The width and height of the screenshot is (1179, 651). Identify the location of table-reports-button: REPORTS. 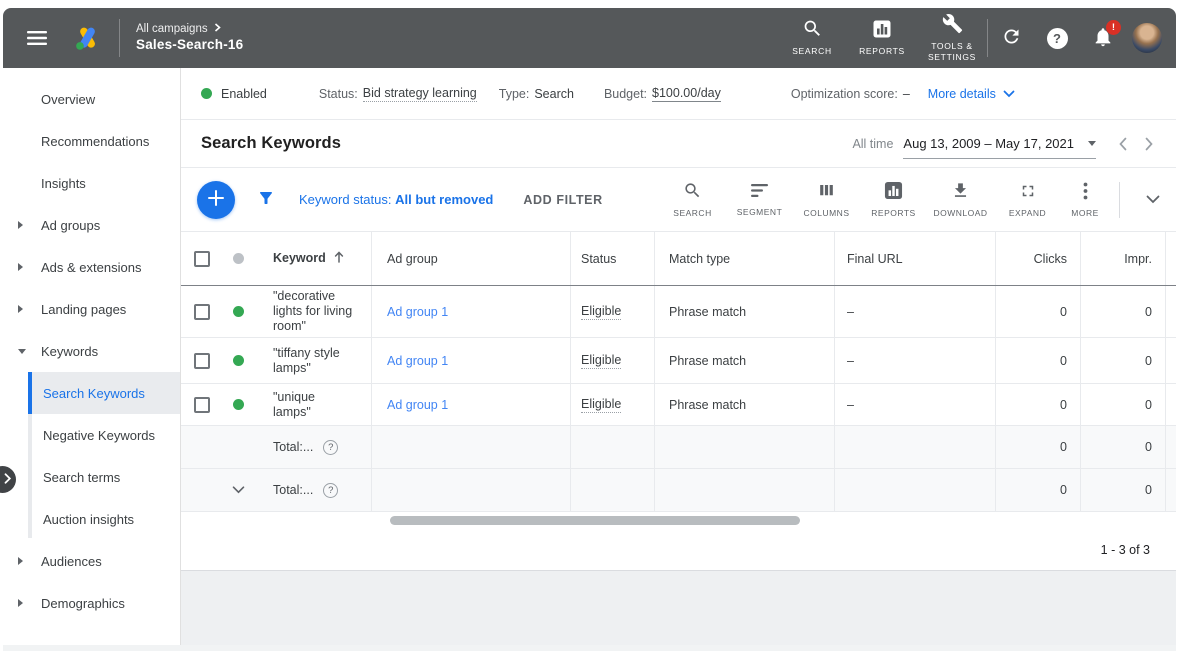
(893, 200).